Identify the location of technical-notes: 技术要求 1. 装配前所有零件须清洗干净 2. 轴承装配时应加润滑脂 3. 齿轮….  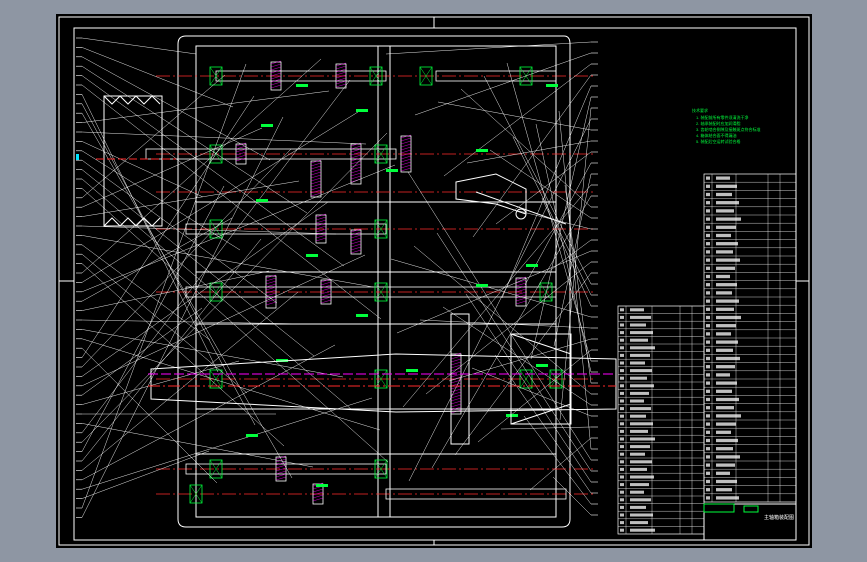
(726, 125).